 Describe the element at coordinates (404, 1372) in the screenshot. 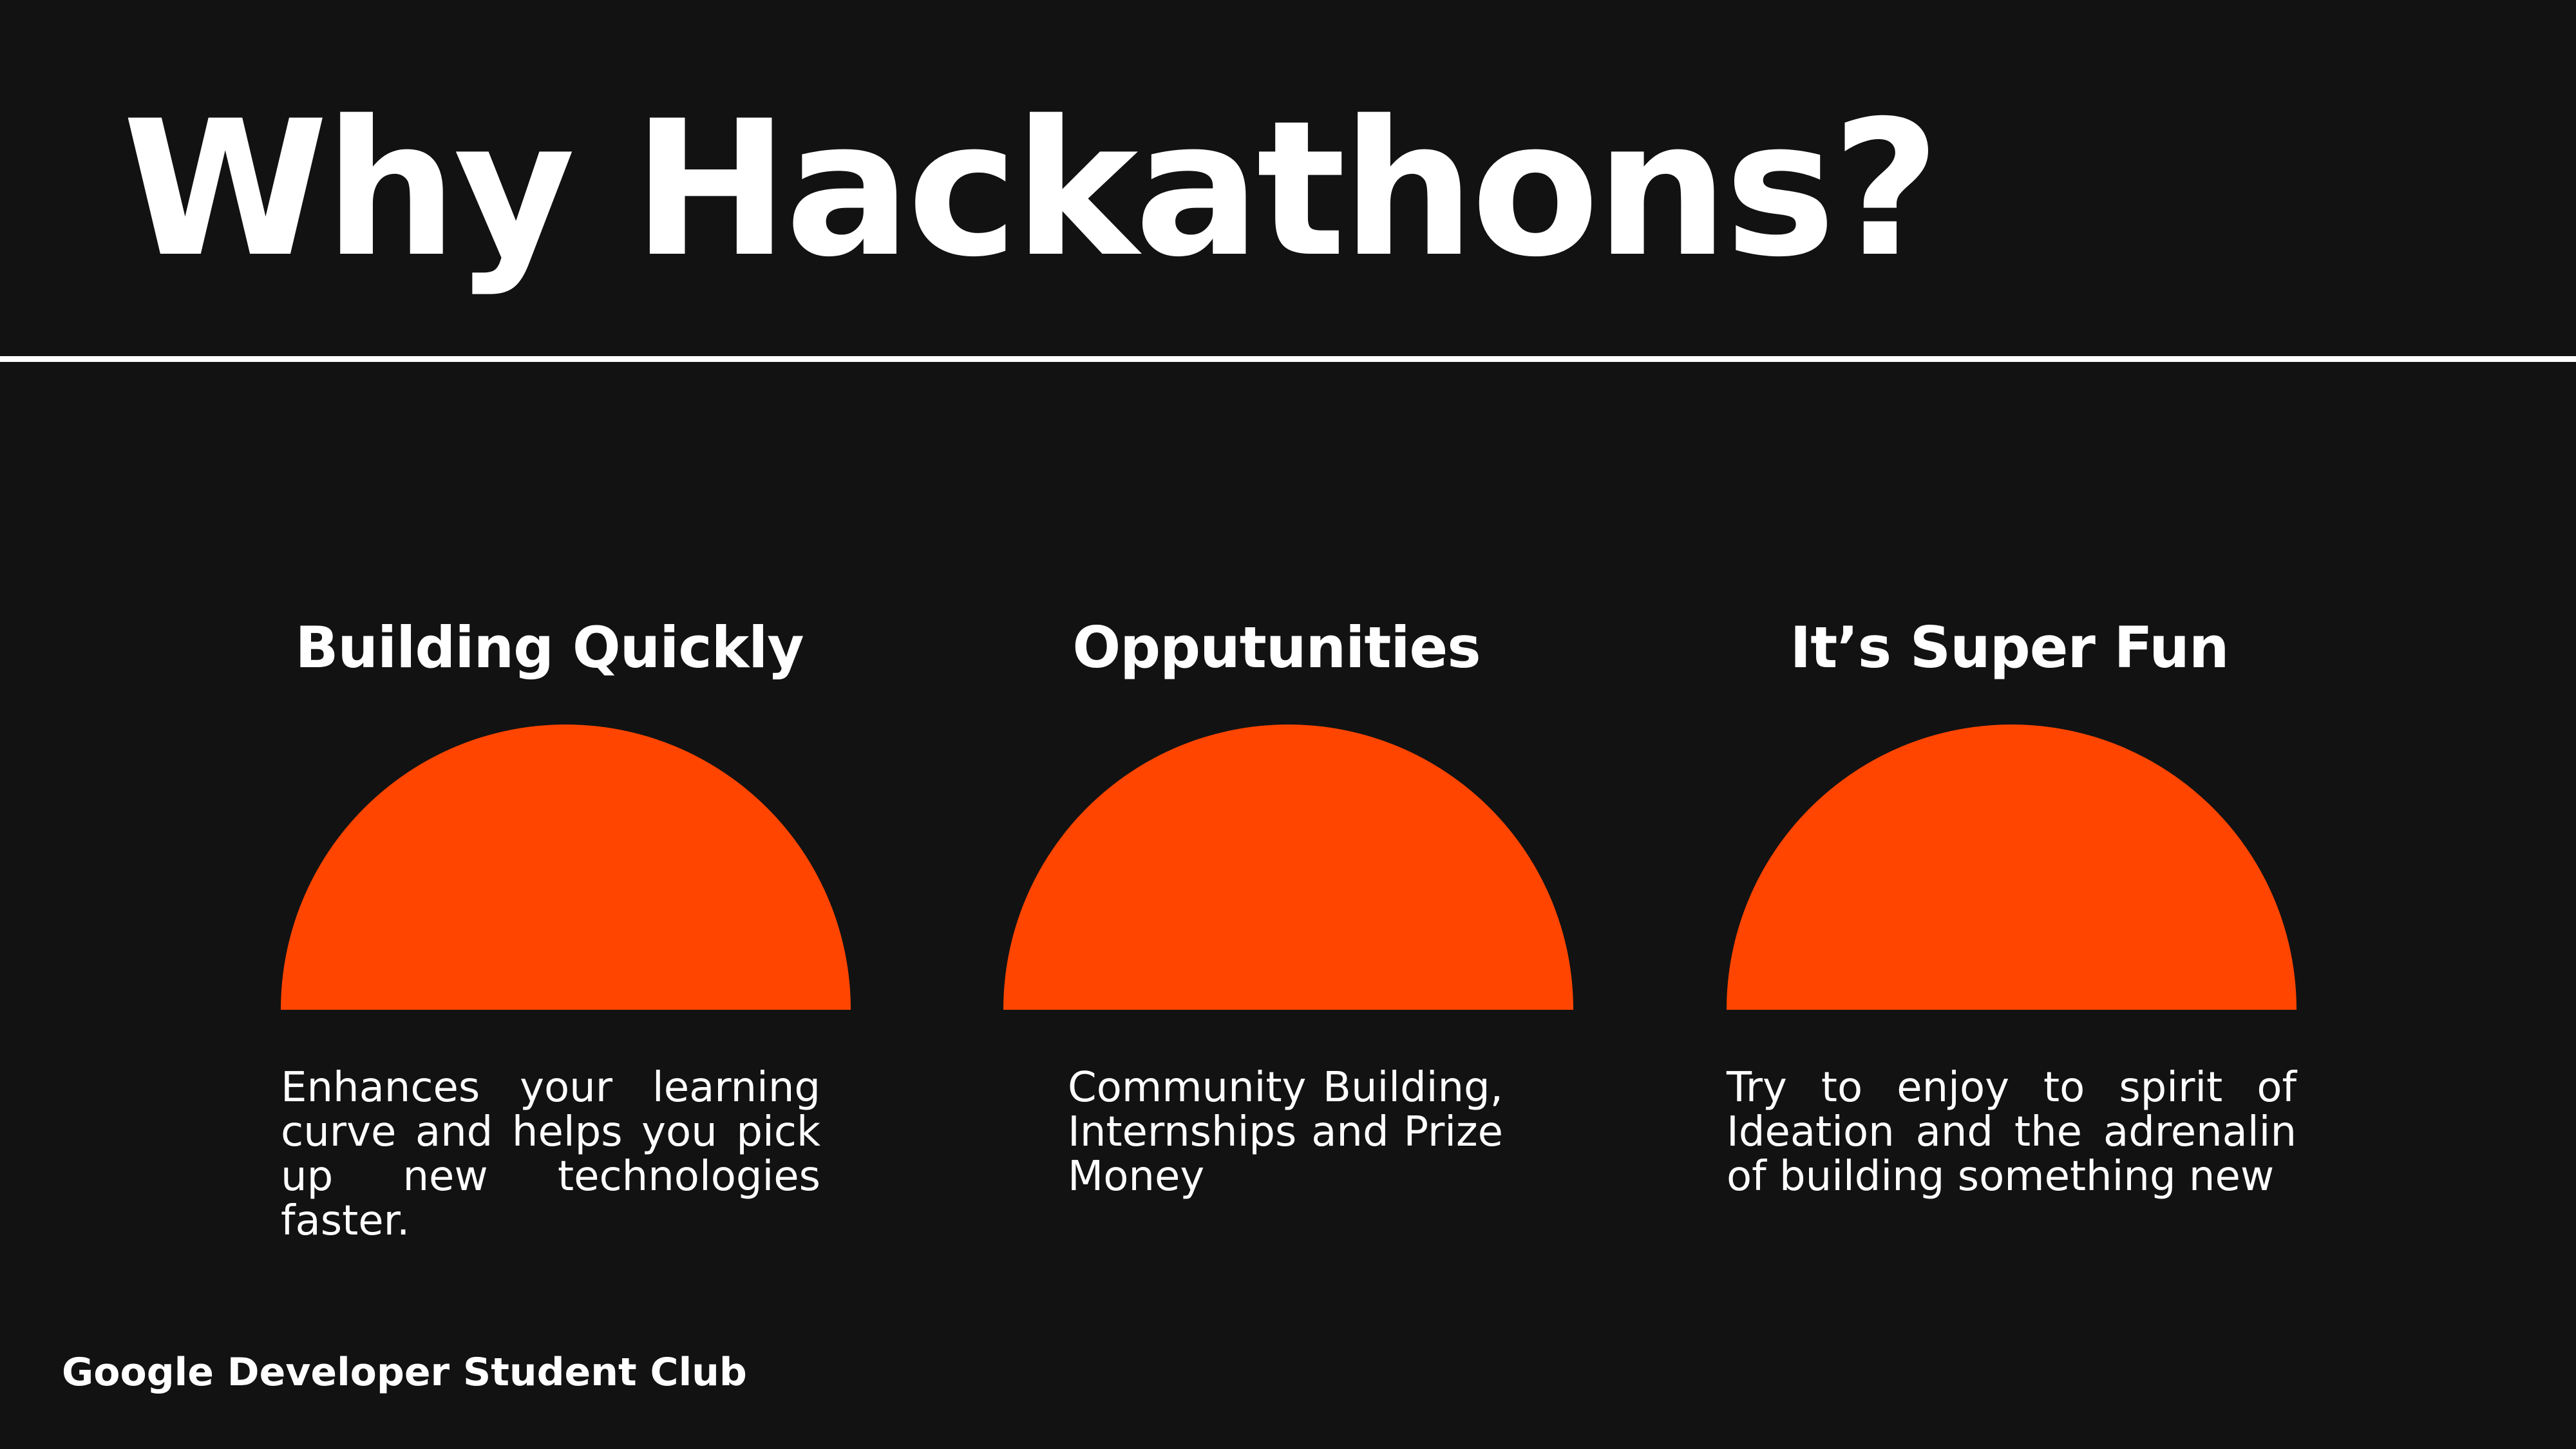

I see `footer-club-name: Google Developer Student Club` at that location.